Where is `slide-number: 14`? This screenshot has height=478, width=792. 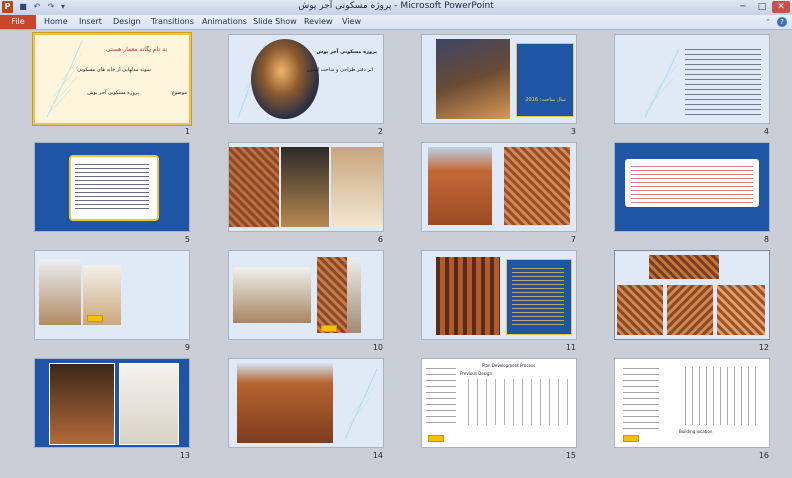 slide-number: 14 is located at coordinates (377, 455).